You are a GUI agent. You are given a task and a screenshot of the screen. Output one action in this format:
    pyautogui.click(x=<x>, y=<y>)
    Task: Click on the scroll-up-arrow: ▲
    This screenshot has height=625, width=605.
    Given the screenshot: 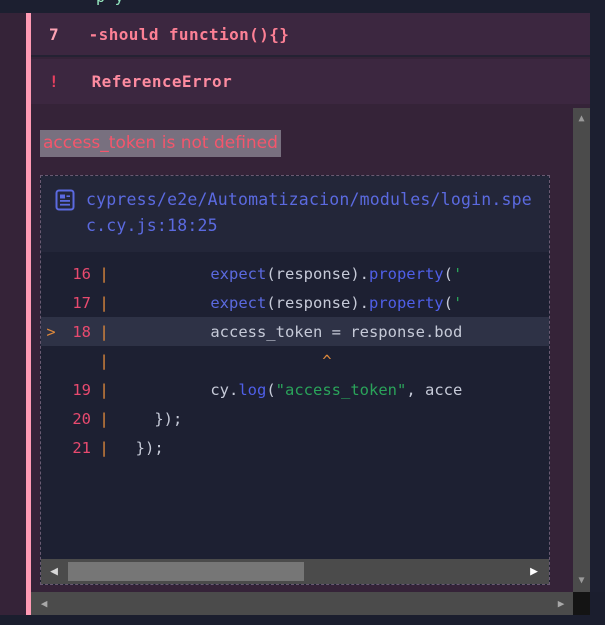 What is the action you would take?
    pyautogui.click(x=581, y=119)
    